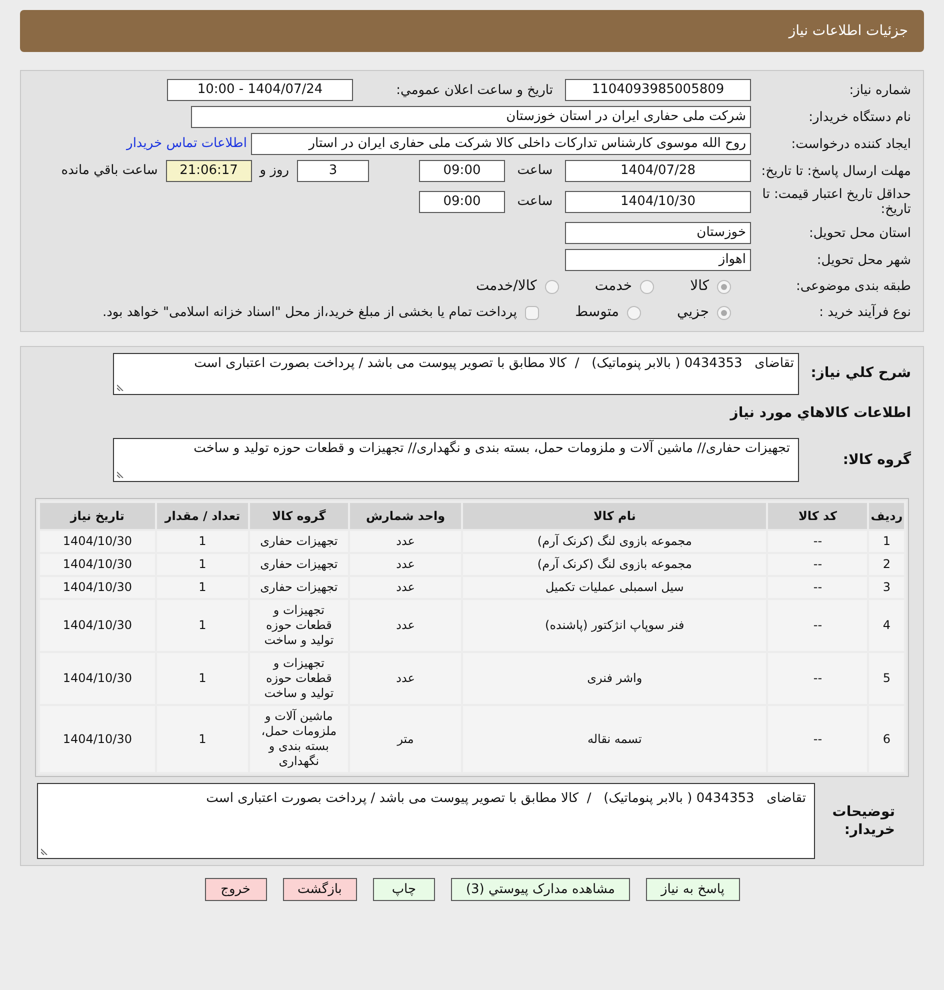  I want to click on text-field: 3, so click(333, 171).